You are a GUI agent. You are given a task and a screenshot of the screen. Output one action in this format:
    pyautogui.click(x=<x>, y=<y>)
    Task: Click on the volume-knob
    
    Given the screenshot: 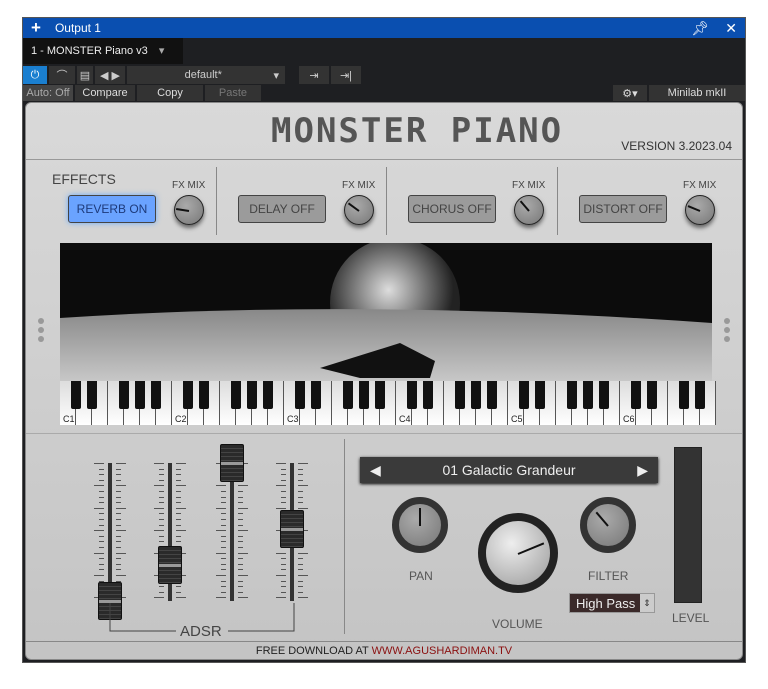 What is the action you would take?
    pyautogui.click(x=518, y=553)
    